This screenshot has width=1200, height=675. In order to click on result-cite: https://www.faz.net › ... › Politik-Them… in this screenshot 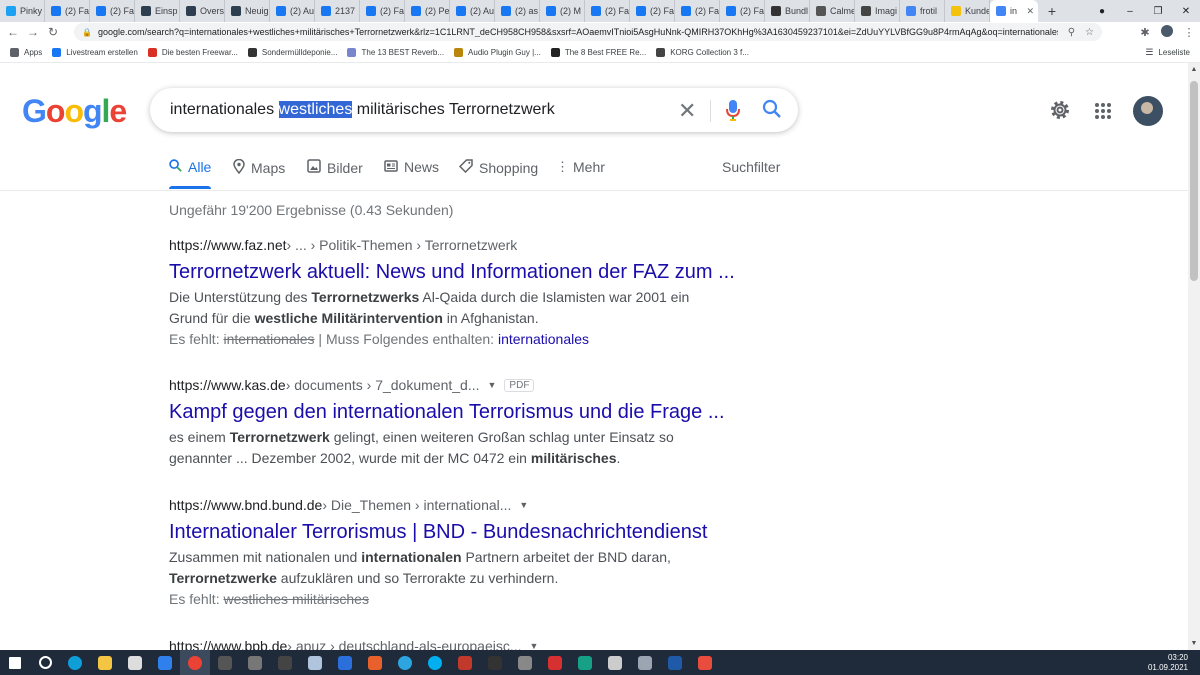, I will do `click(449, 245)`.